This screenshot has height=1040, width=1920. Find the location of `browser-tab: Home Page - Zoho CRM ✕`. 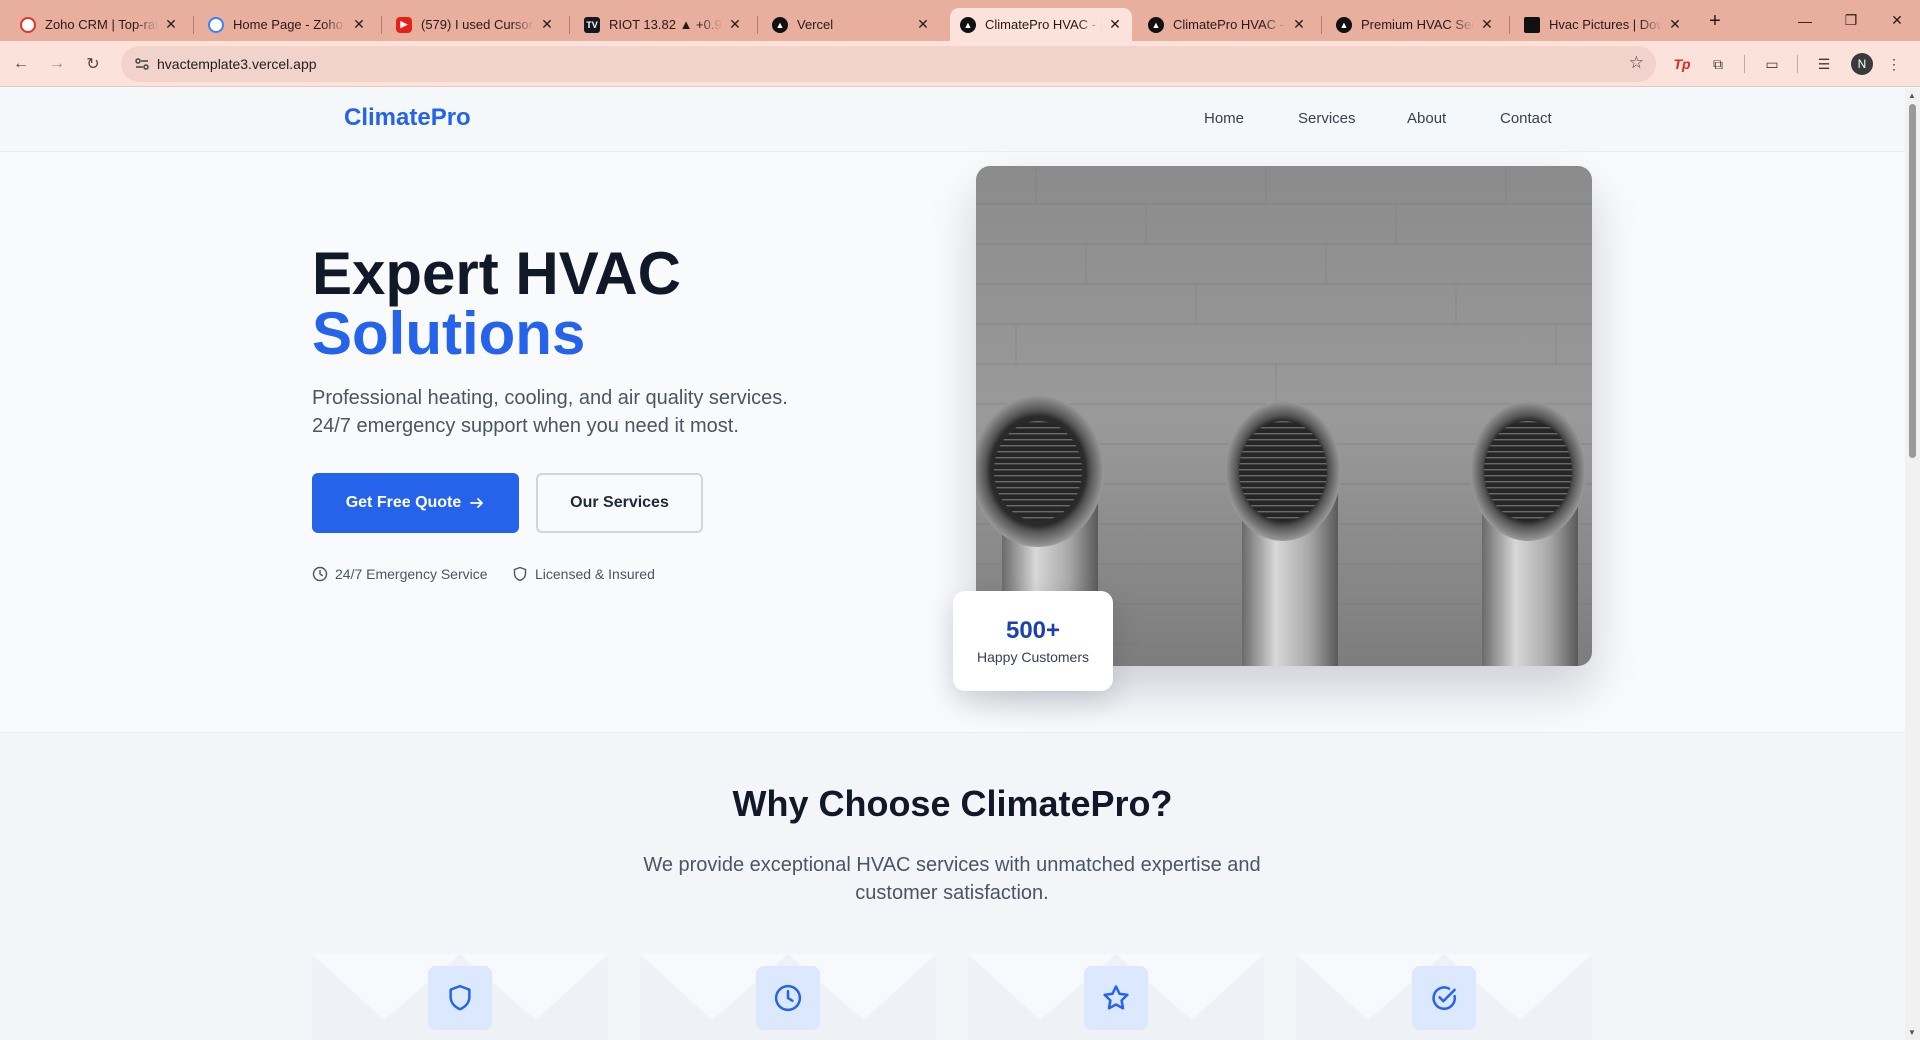

browser-tab: Home Page - Zoho CRM ✕ is located at coordinates (287, 24).